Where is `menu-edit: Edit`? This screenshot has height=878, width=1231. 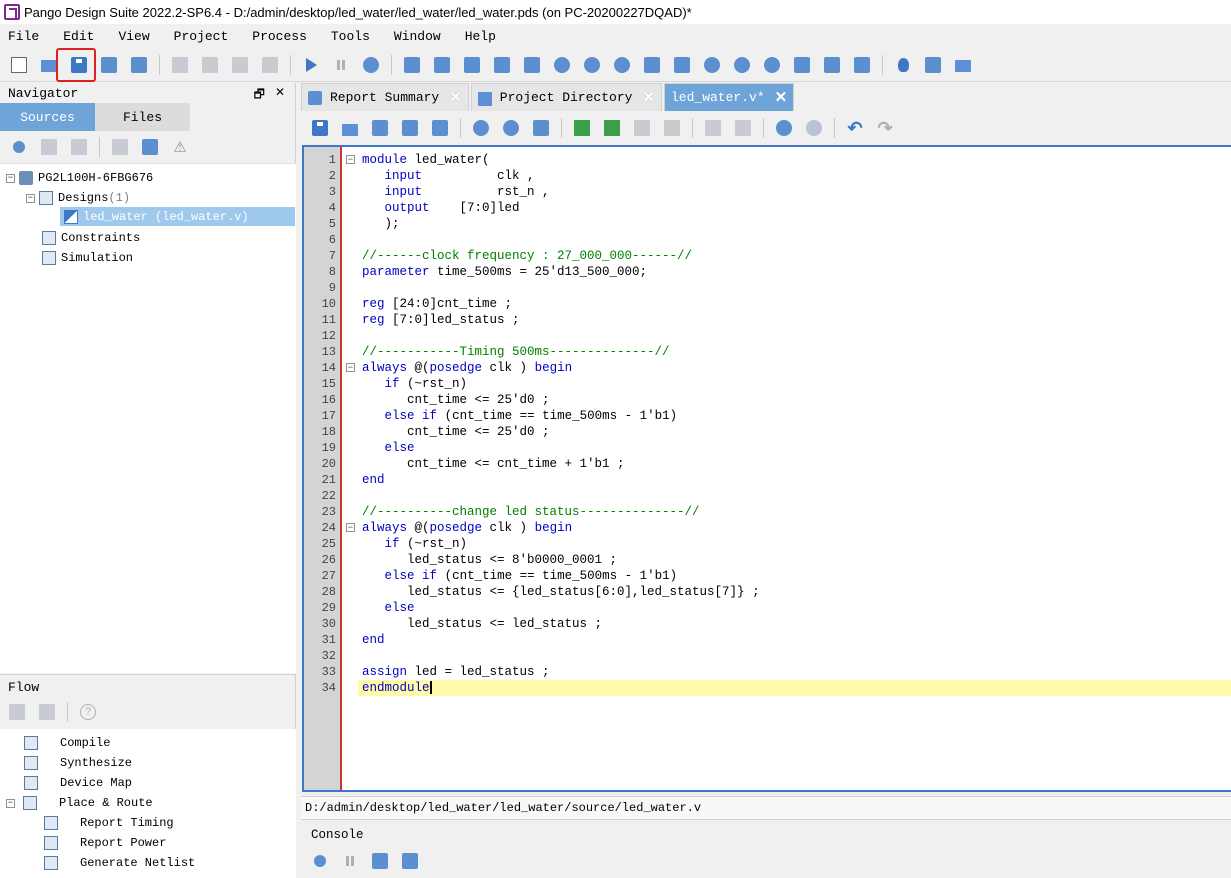 menu-edit: Edit is located at coordinates (78, 36).